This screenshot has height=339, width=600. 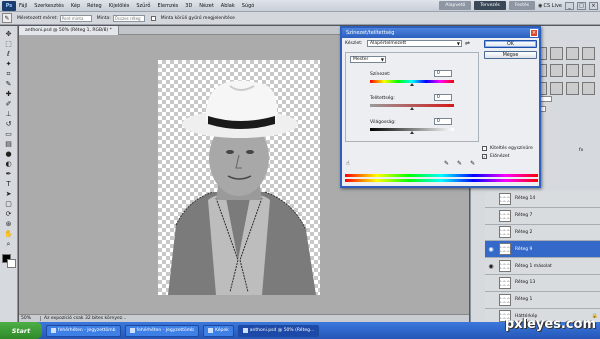 What do you see at coordinates (75, 6) in the screenshot?
I see `menu-image: Kép` at bounding box center [75, 6].